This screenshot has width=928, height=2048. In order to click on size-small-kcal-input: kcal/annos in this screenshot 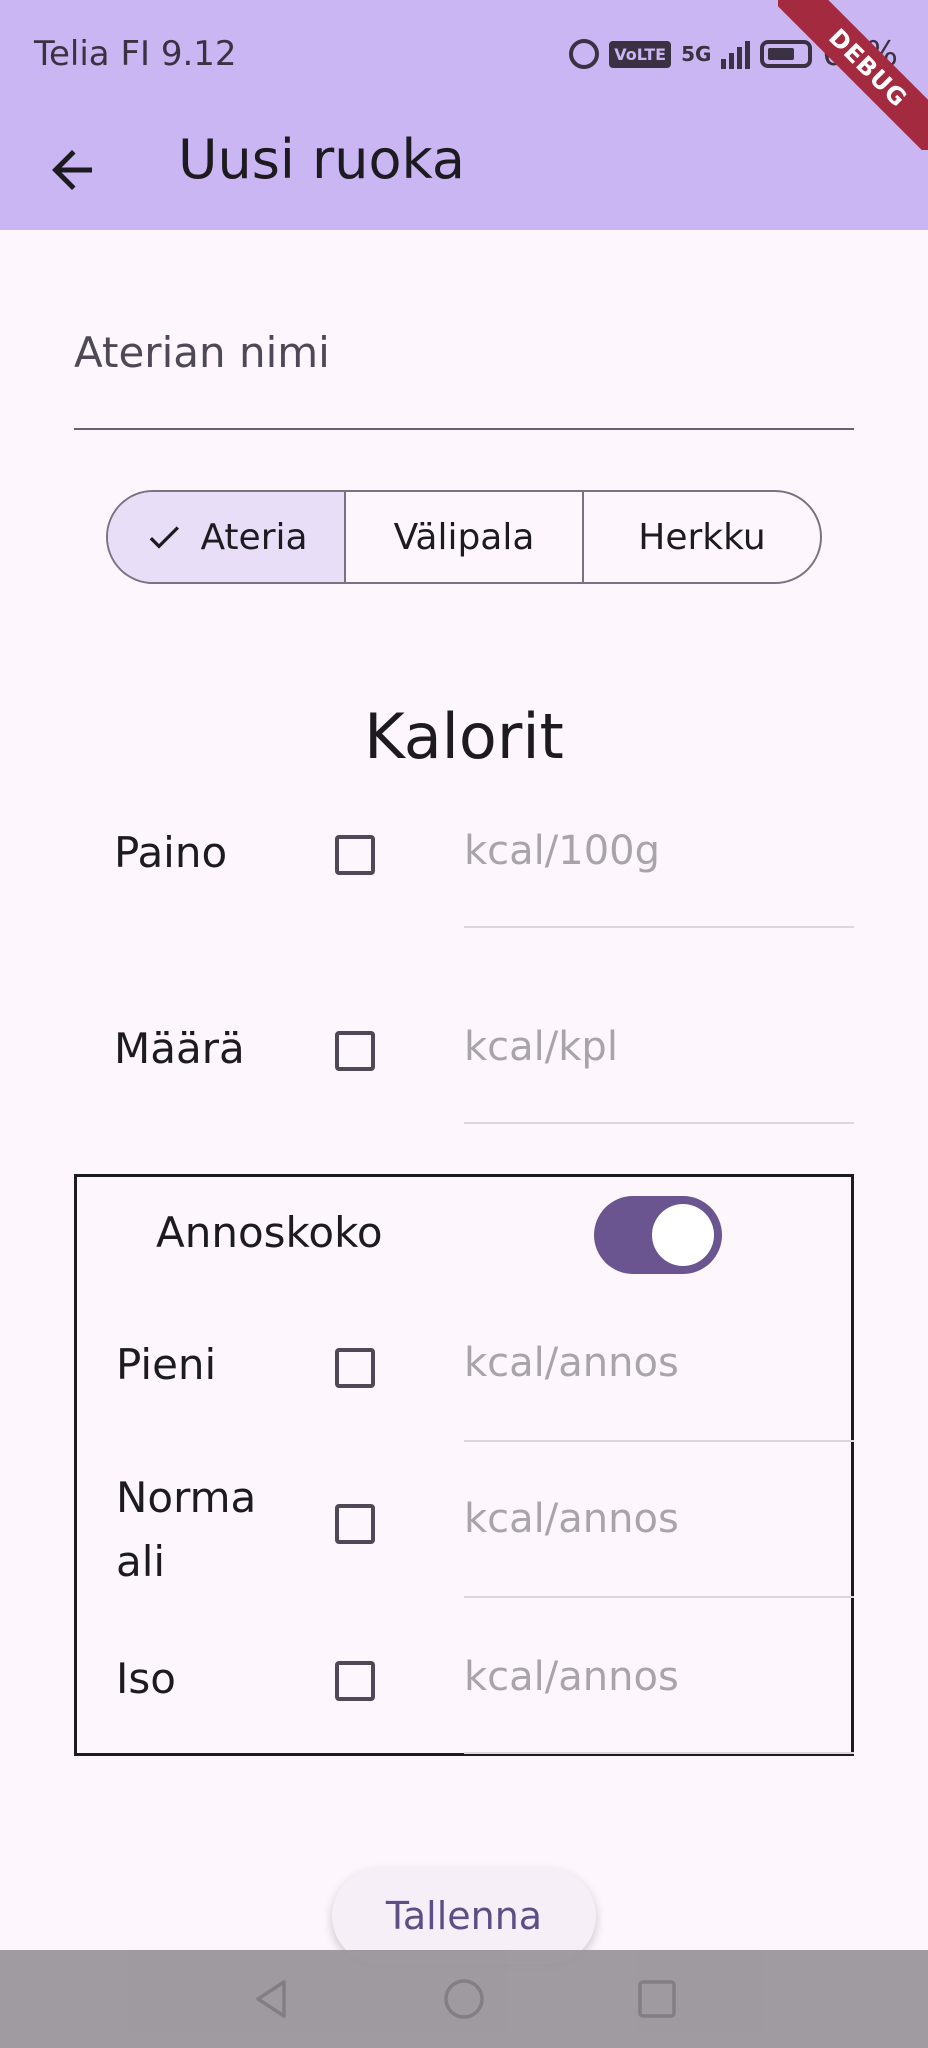, I will do `click(659, 1391)`.